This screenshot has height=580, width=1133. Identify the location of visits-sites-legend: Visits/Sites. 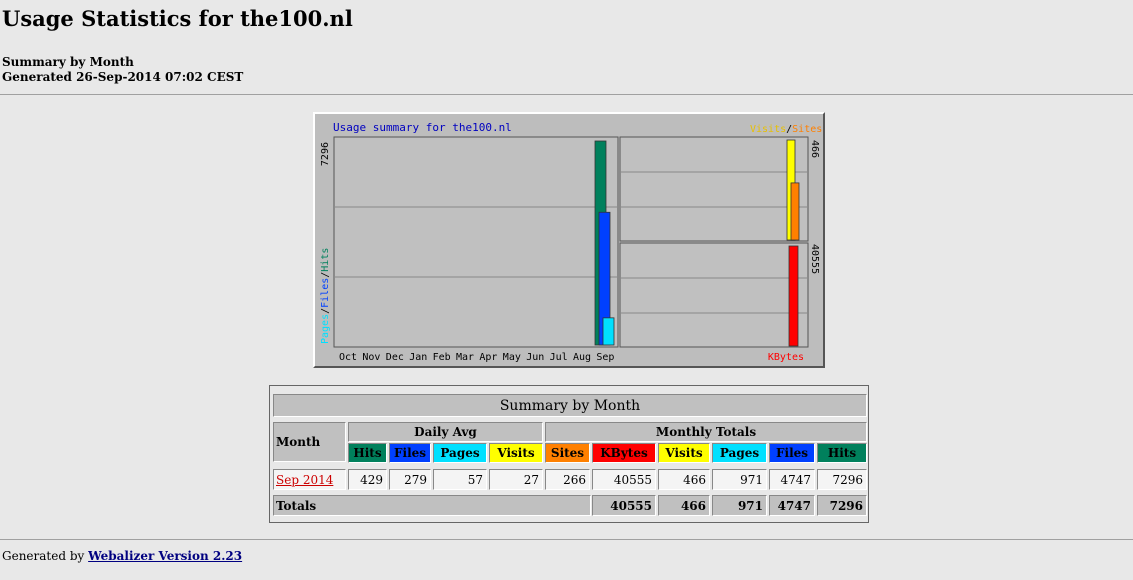
(786, 129).